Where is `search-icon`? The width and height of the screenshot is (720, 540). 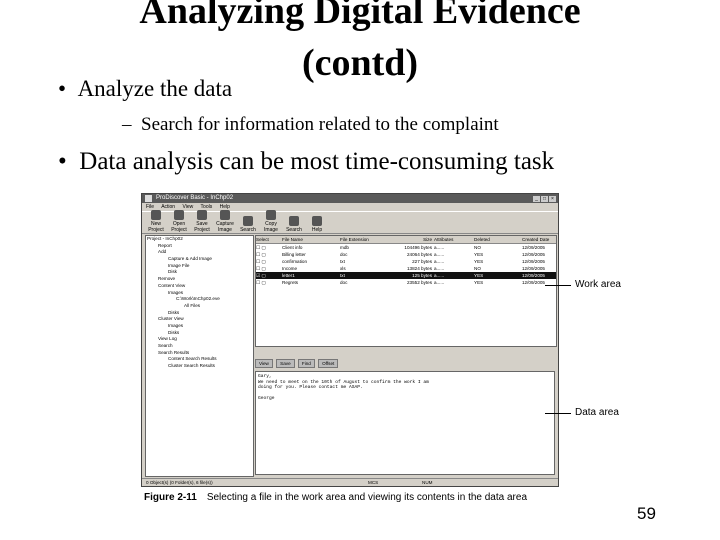 search-icon is located at coordinates (248, 221).